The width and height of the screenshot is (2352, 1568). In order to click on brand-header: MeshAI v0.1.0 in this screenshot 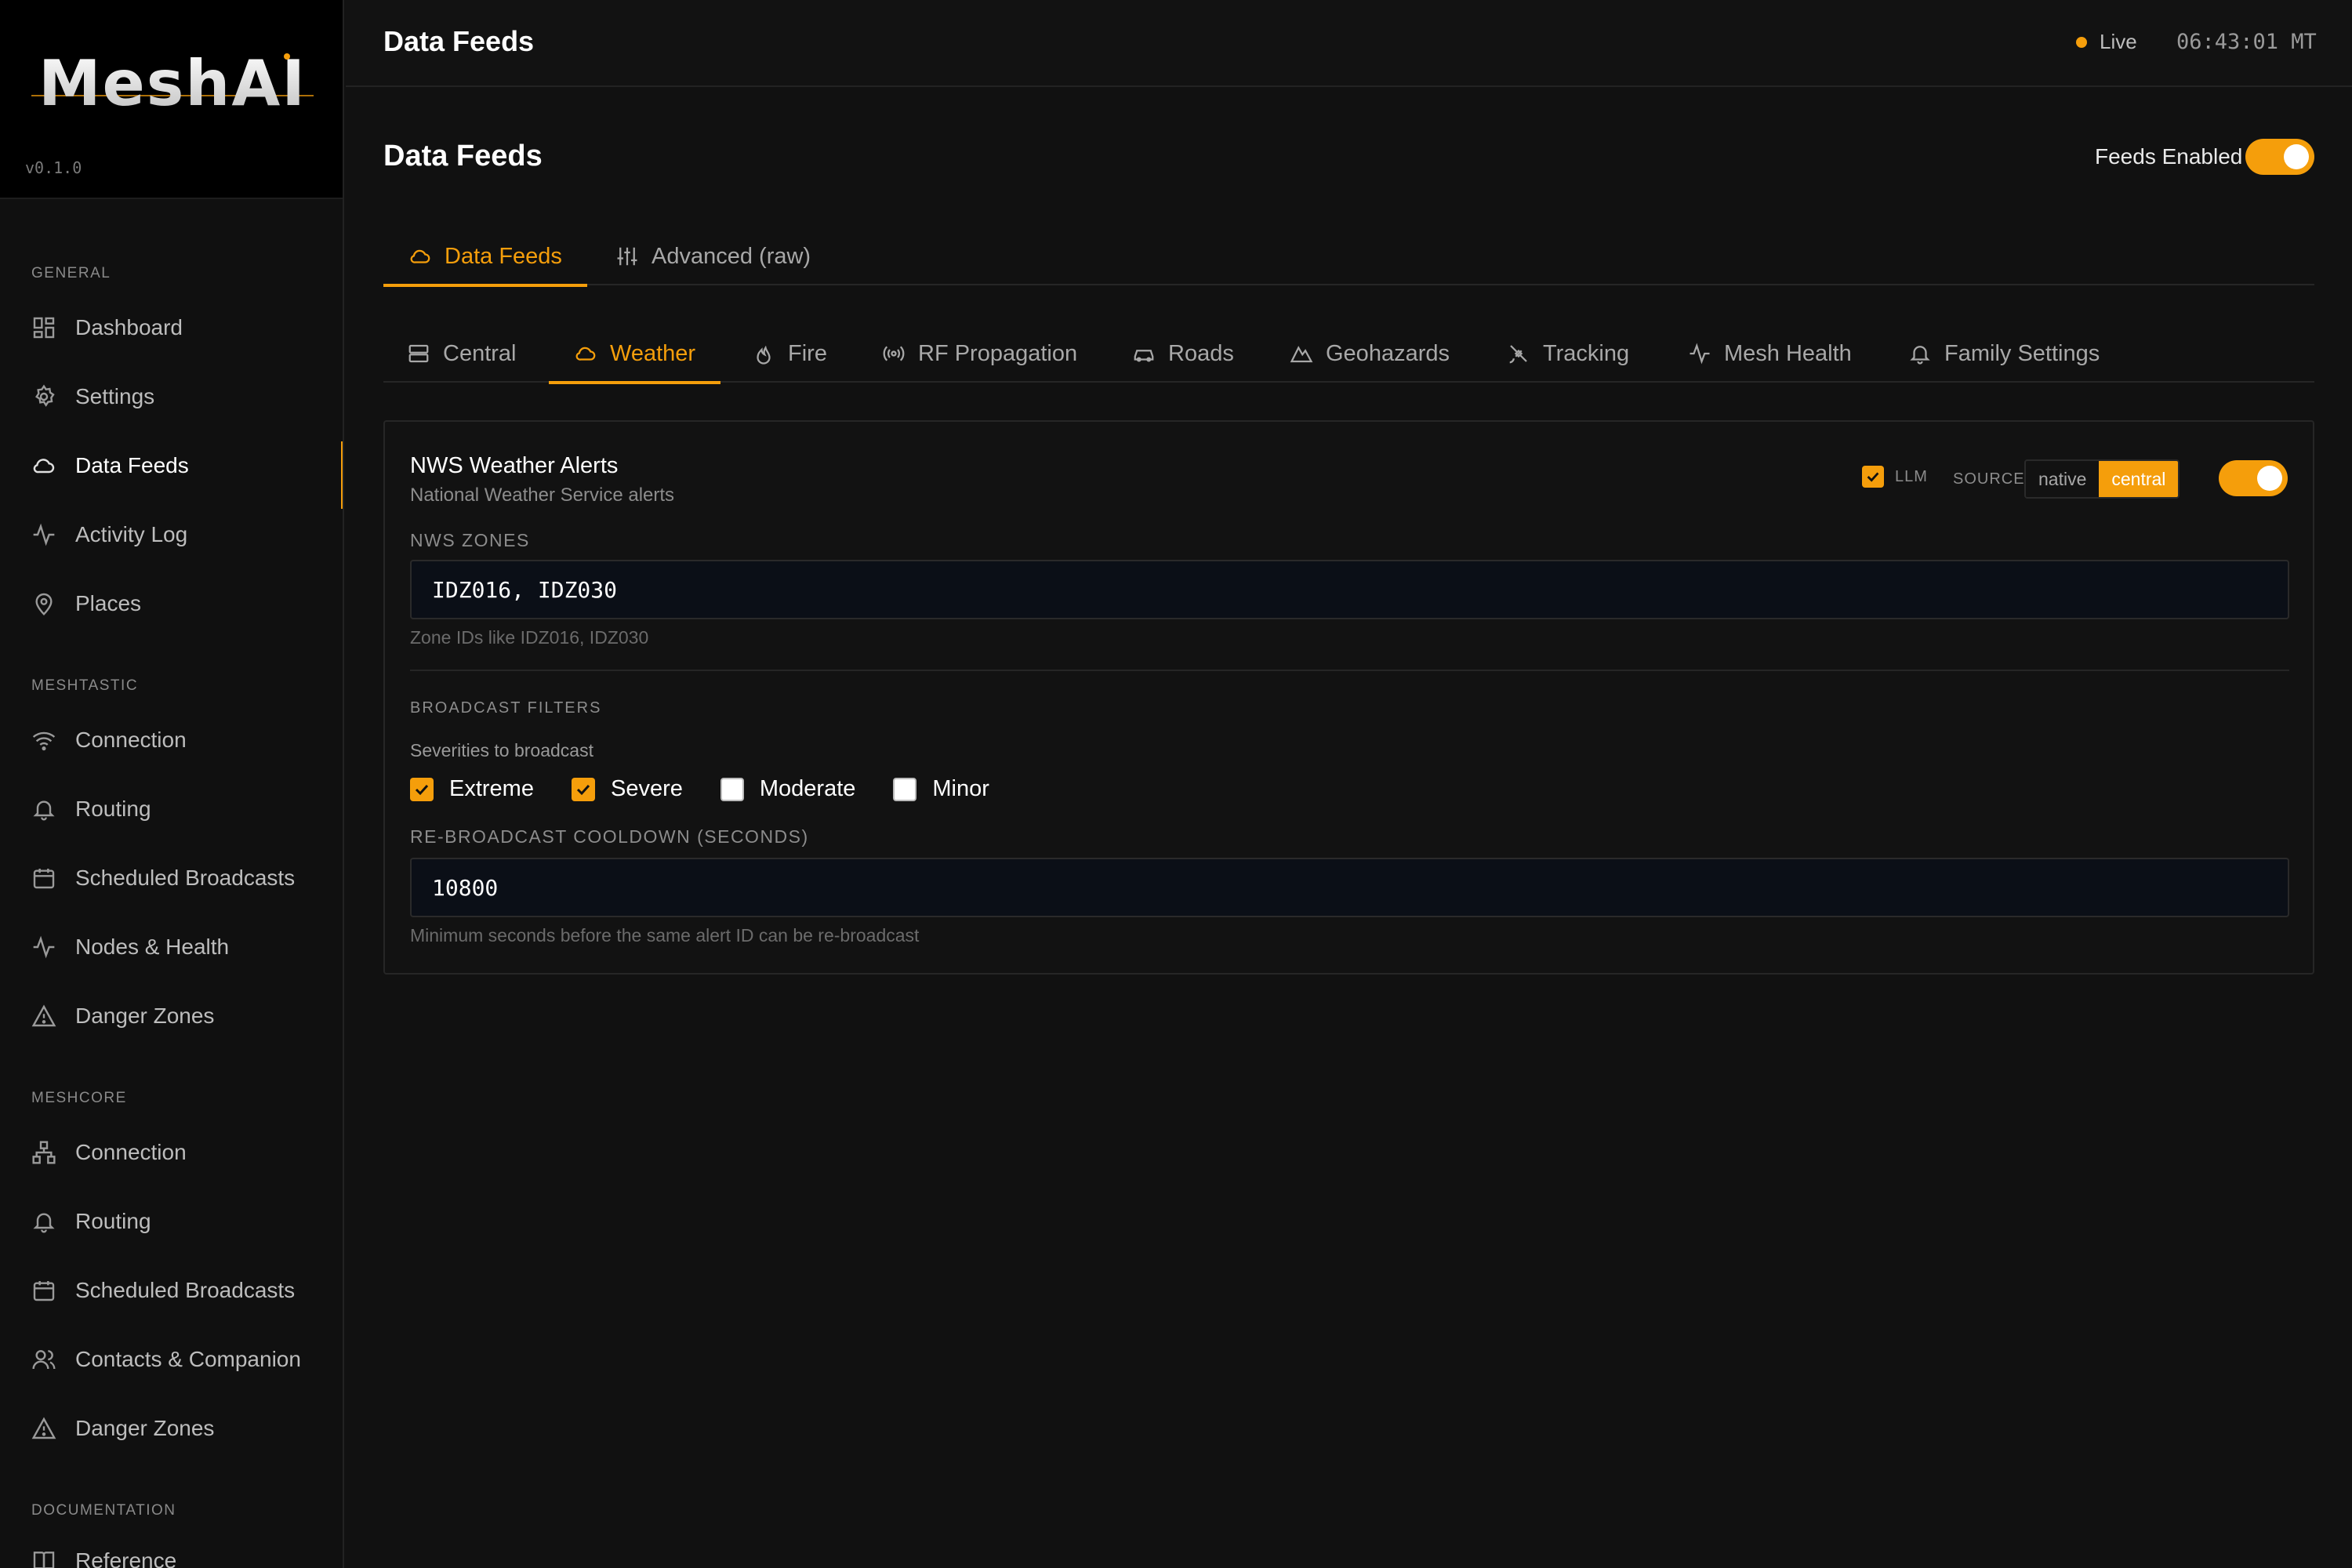, I will do `click(171, 99)`.